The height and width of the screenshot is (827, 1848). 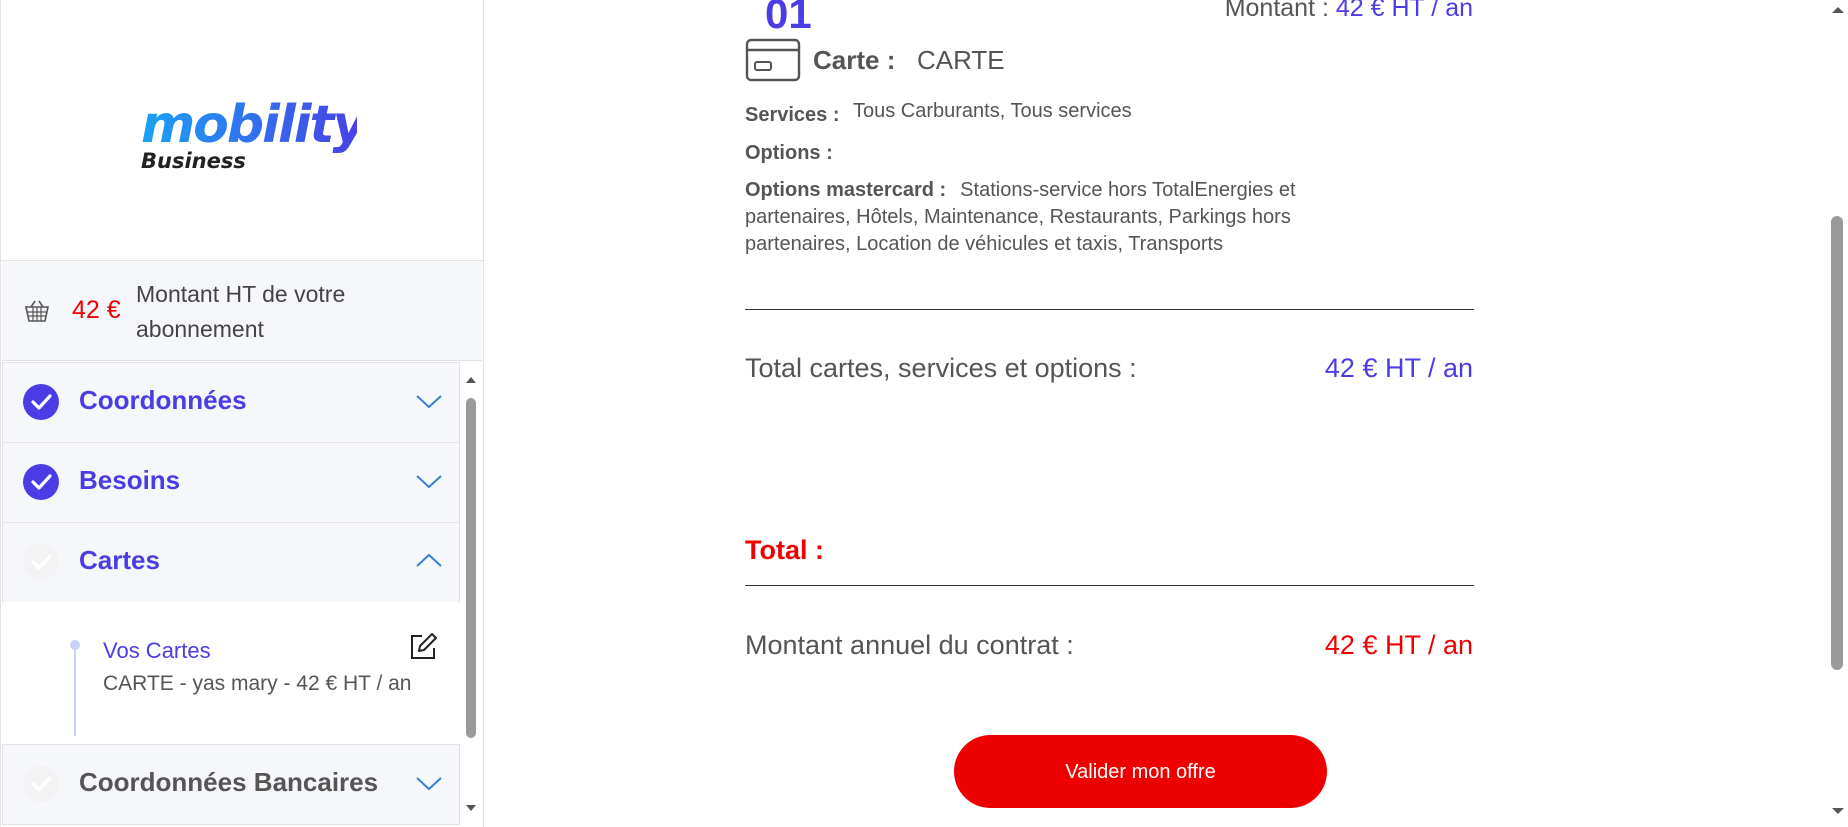 What do you see at coordinates (429, 561) in the screenshot?
I see `chevron-up-icon` at bounding box center [429, 561].